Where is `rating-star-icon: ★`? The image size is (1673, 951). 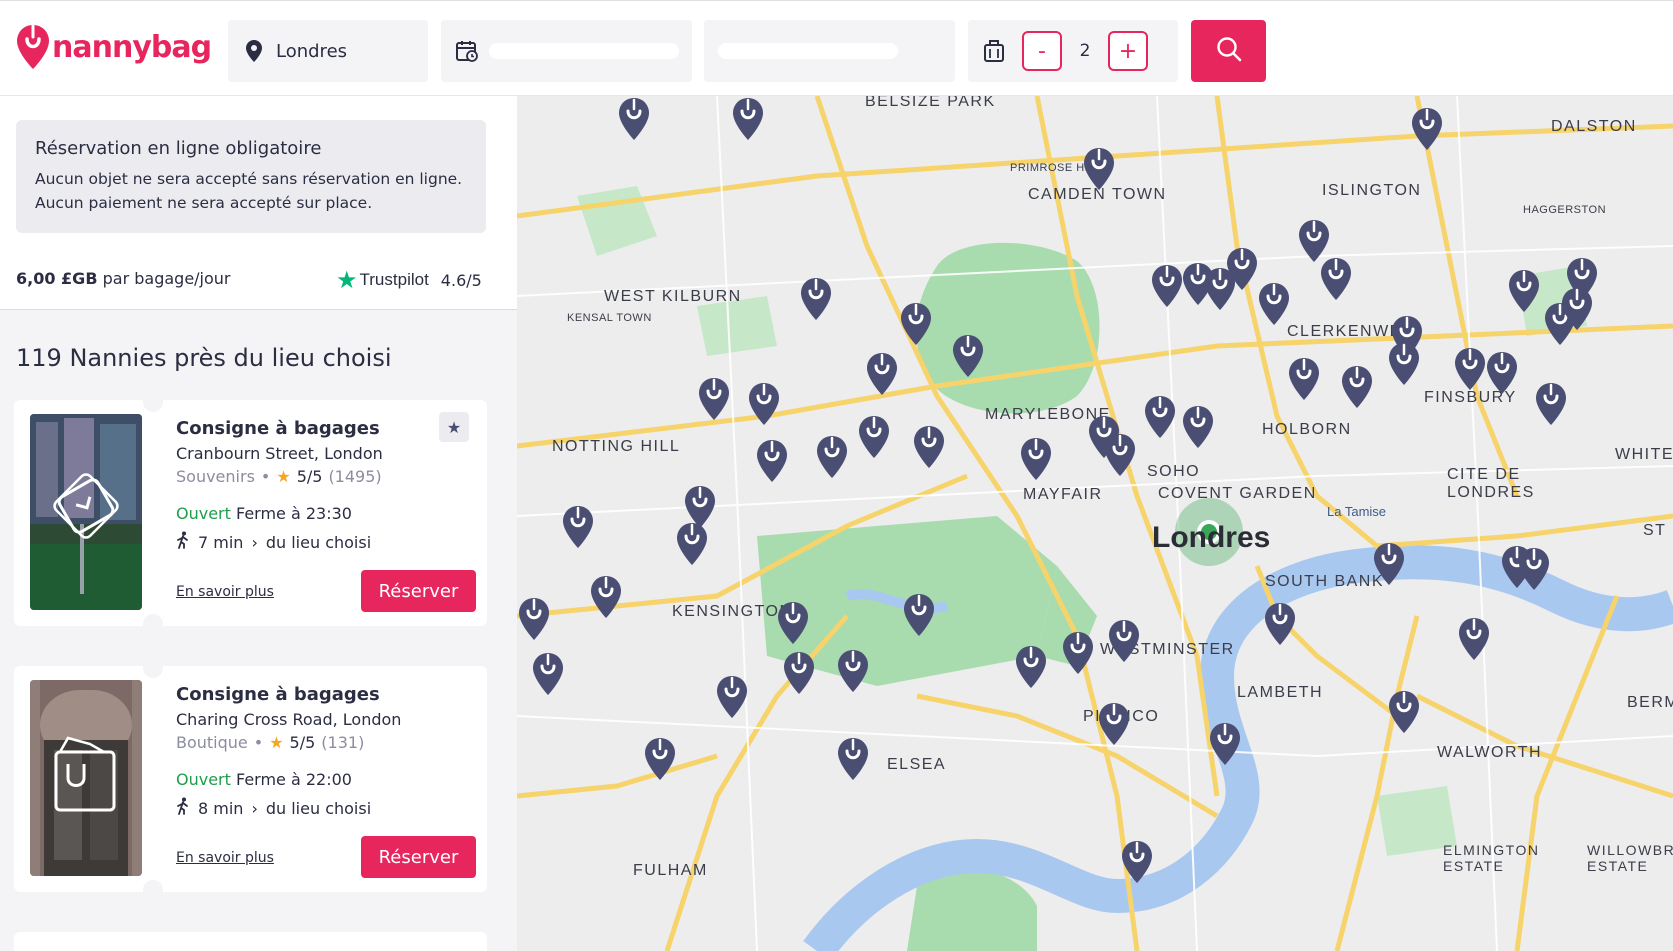
rating-star-icon: ★ is located at coordinates (276, 742).